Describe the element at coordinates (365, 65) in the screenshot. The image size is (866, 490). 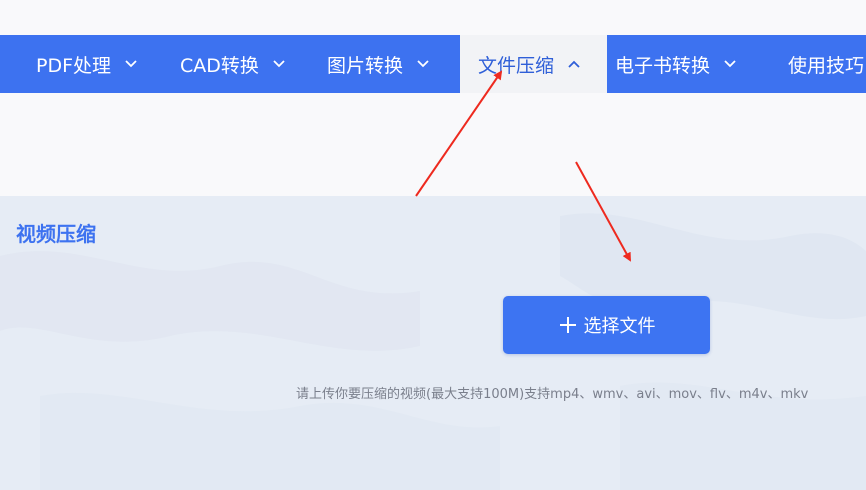
I see `nav-item-label: 图片转换` at that location.